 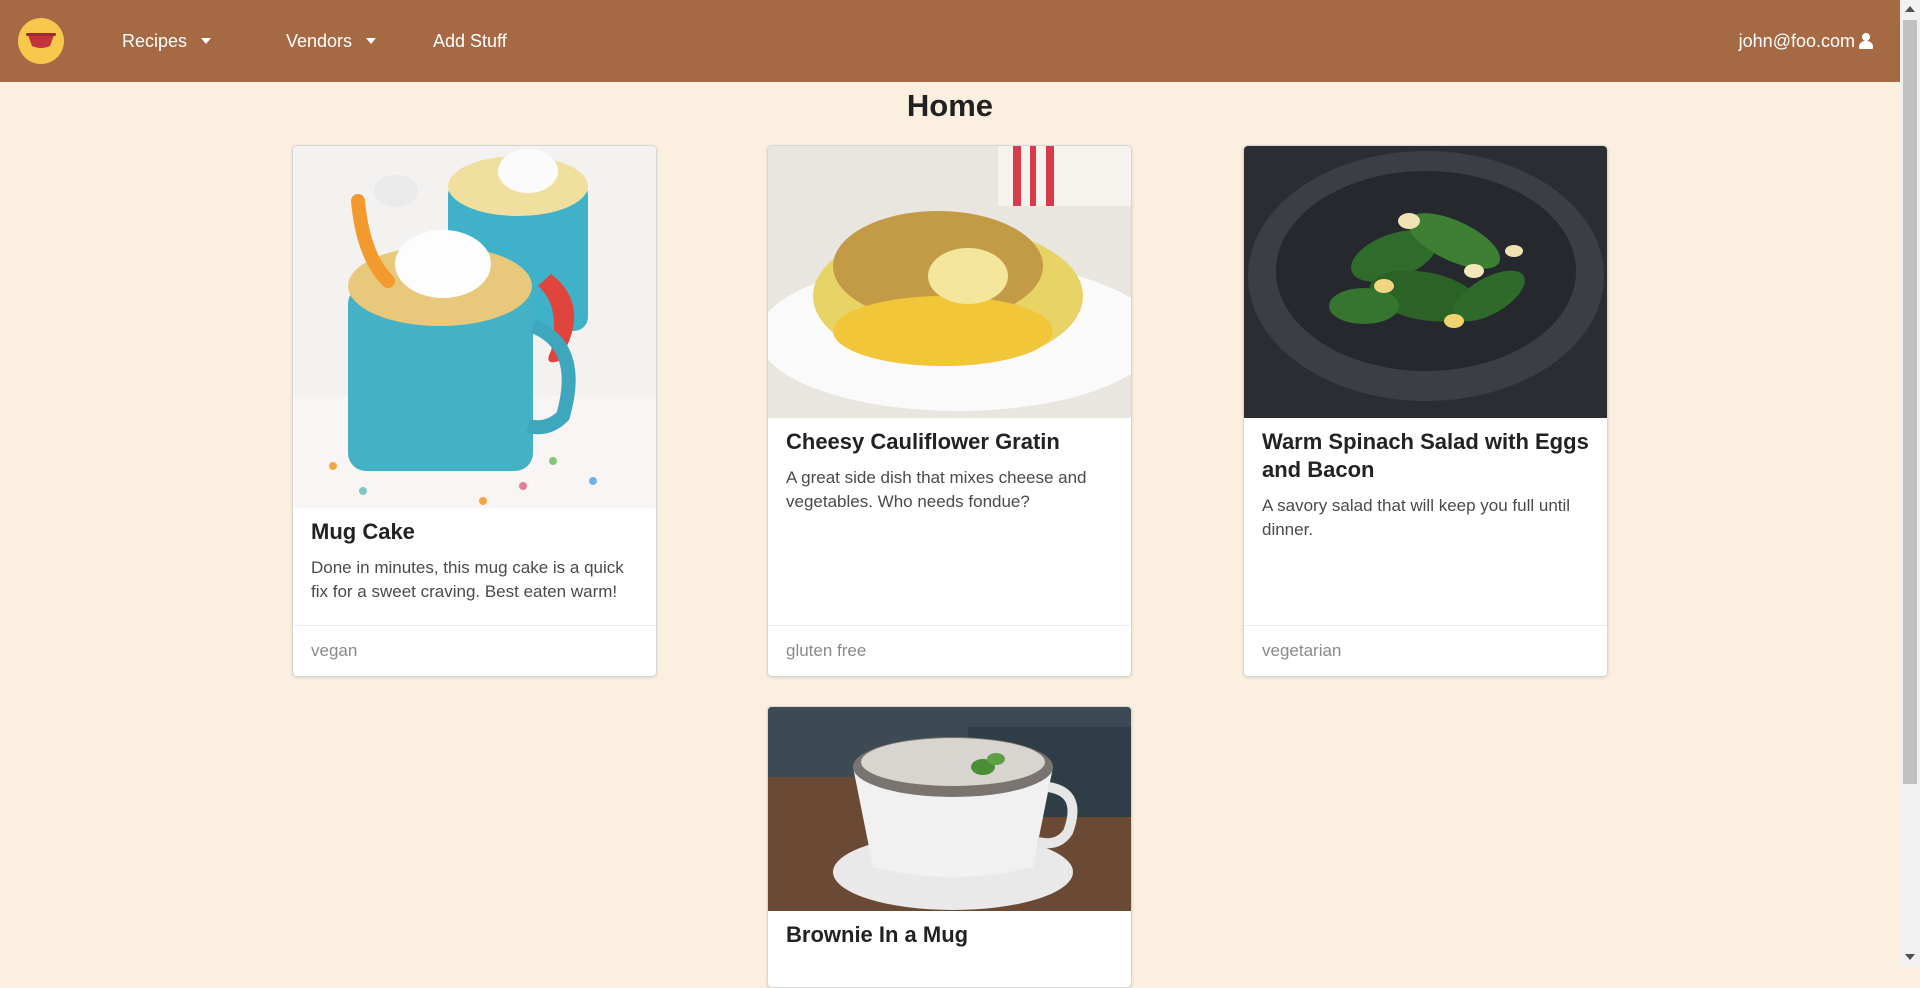 I want to click on cauliflower-gratin-image, so click(x=949, y=282).